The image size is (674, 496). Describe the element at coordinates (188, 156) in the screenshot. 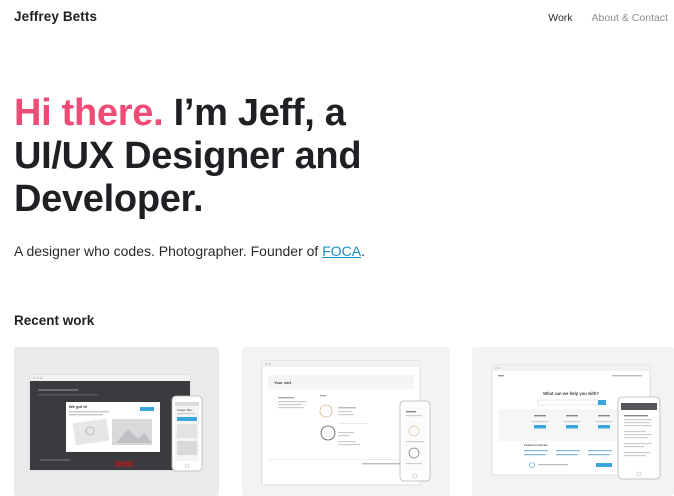

I see `hero-line-2: UI/UX Designer and` at that location.